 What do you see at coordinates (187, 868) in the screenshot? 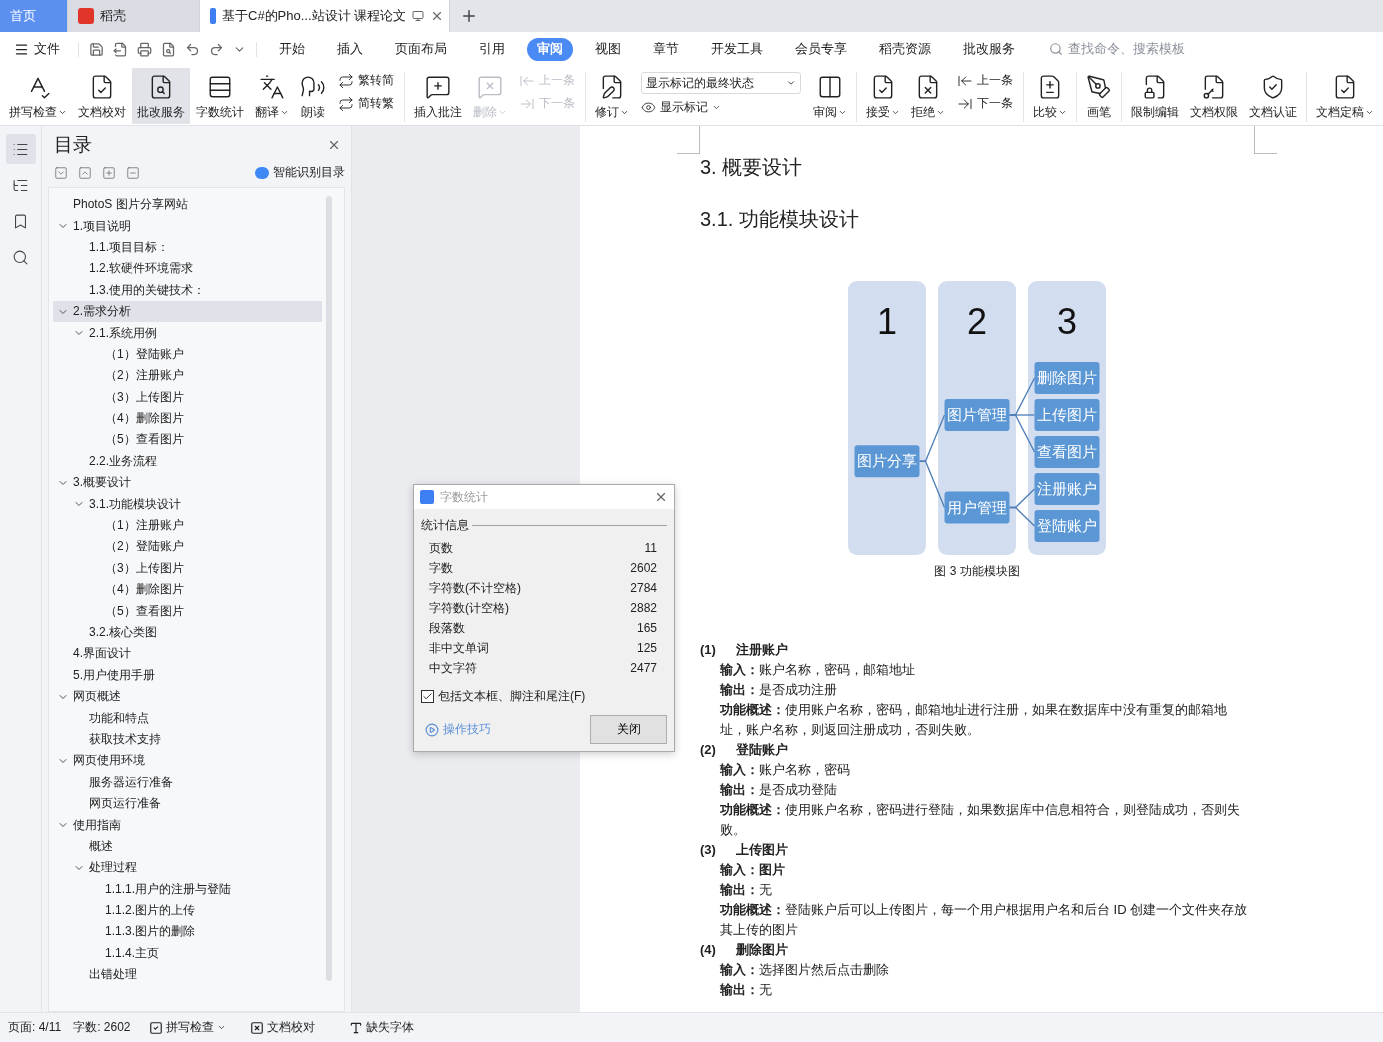
I see `outline-item: 处理过程` at bounding box center [187, 868].